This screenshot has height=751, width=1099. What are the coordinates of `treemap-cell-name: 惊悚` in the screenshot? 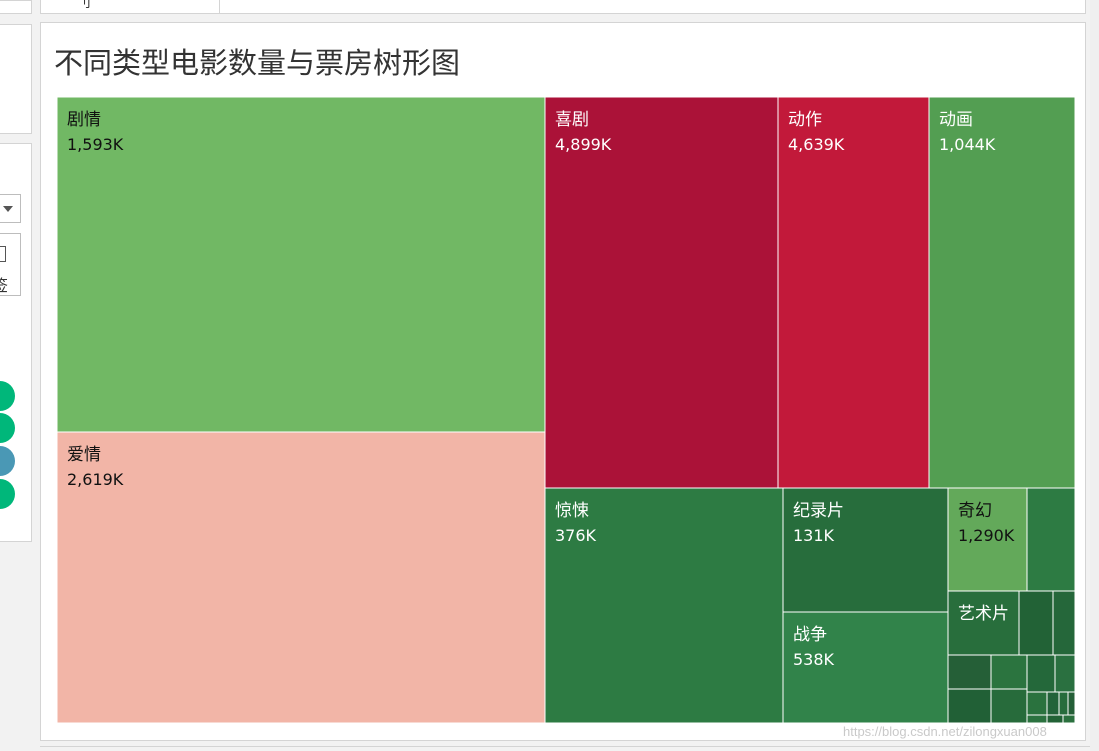 It's located at (572, 511).